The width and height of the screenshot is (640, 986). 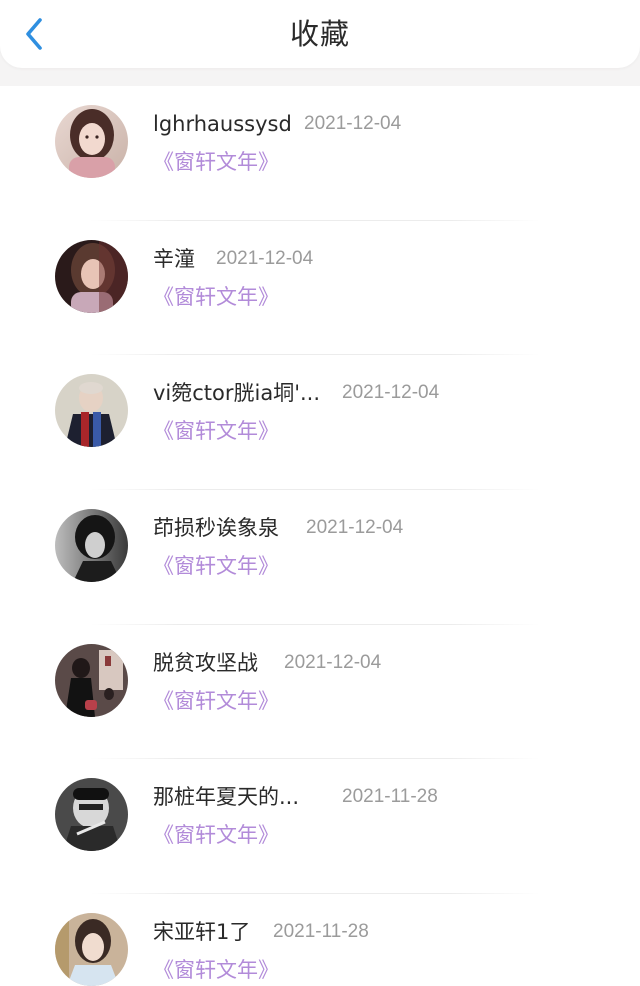 What do you see at coordinates (202, 932) in the screenshot?
I see `user-name: 宋亚轩1了` at bounding box center [202, 932].